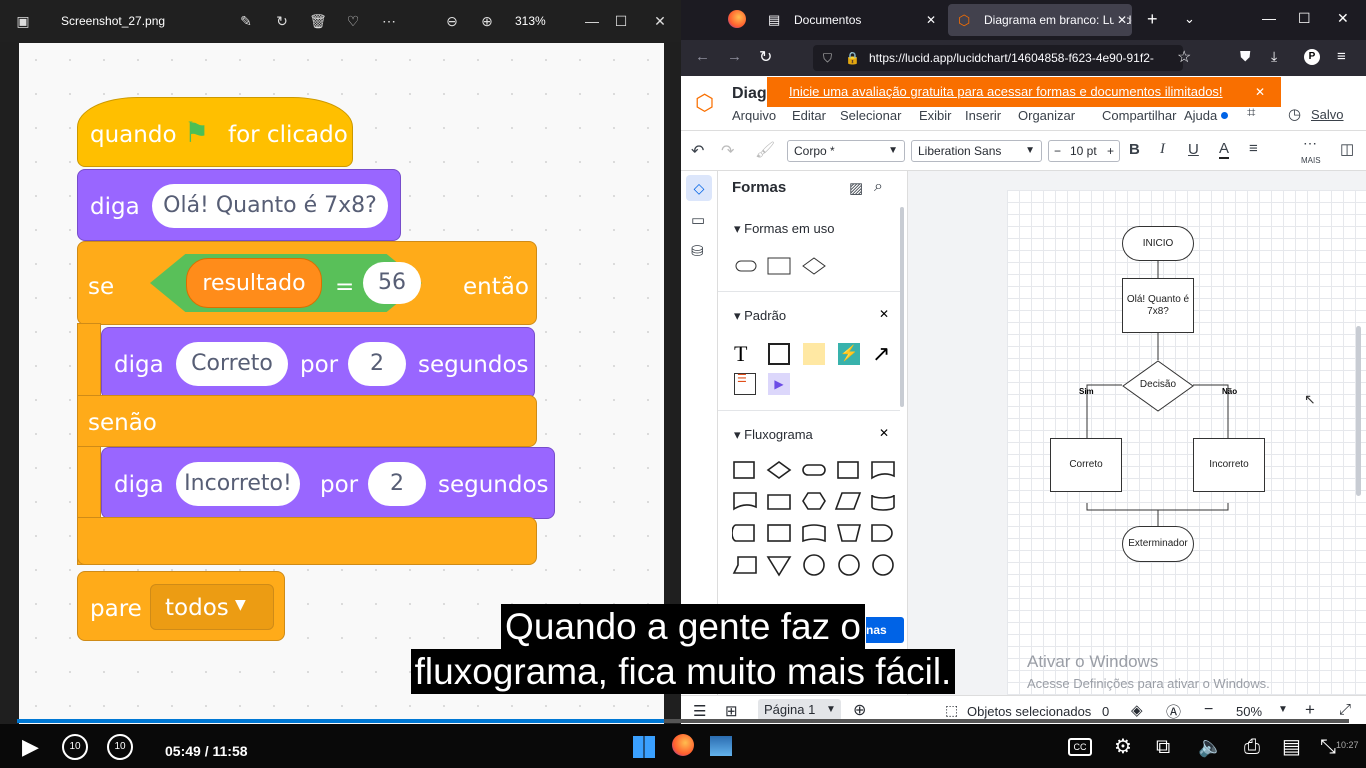  Describe the element at coordinates (1080, 747) in the screenshot. I see `captions-icon: CC` at that location.